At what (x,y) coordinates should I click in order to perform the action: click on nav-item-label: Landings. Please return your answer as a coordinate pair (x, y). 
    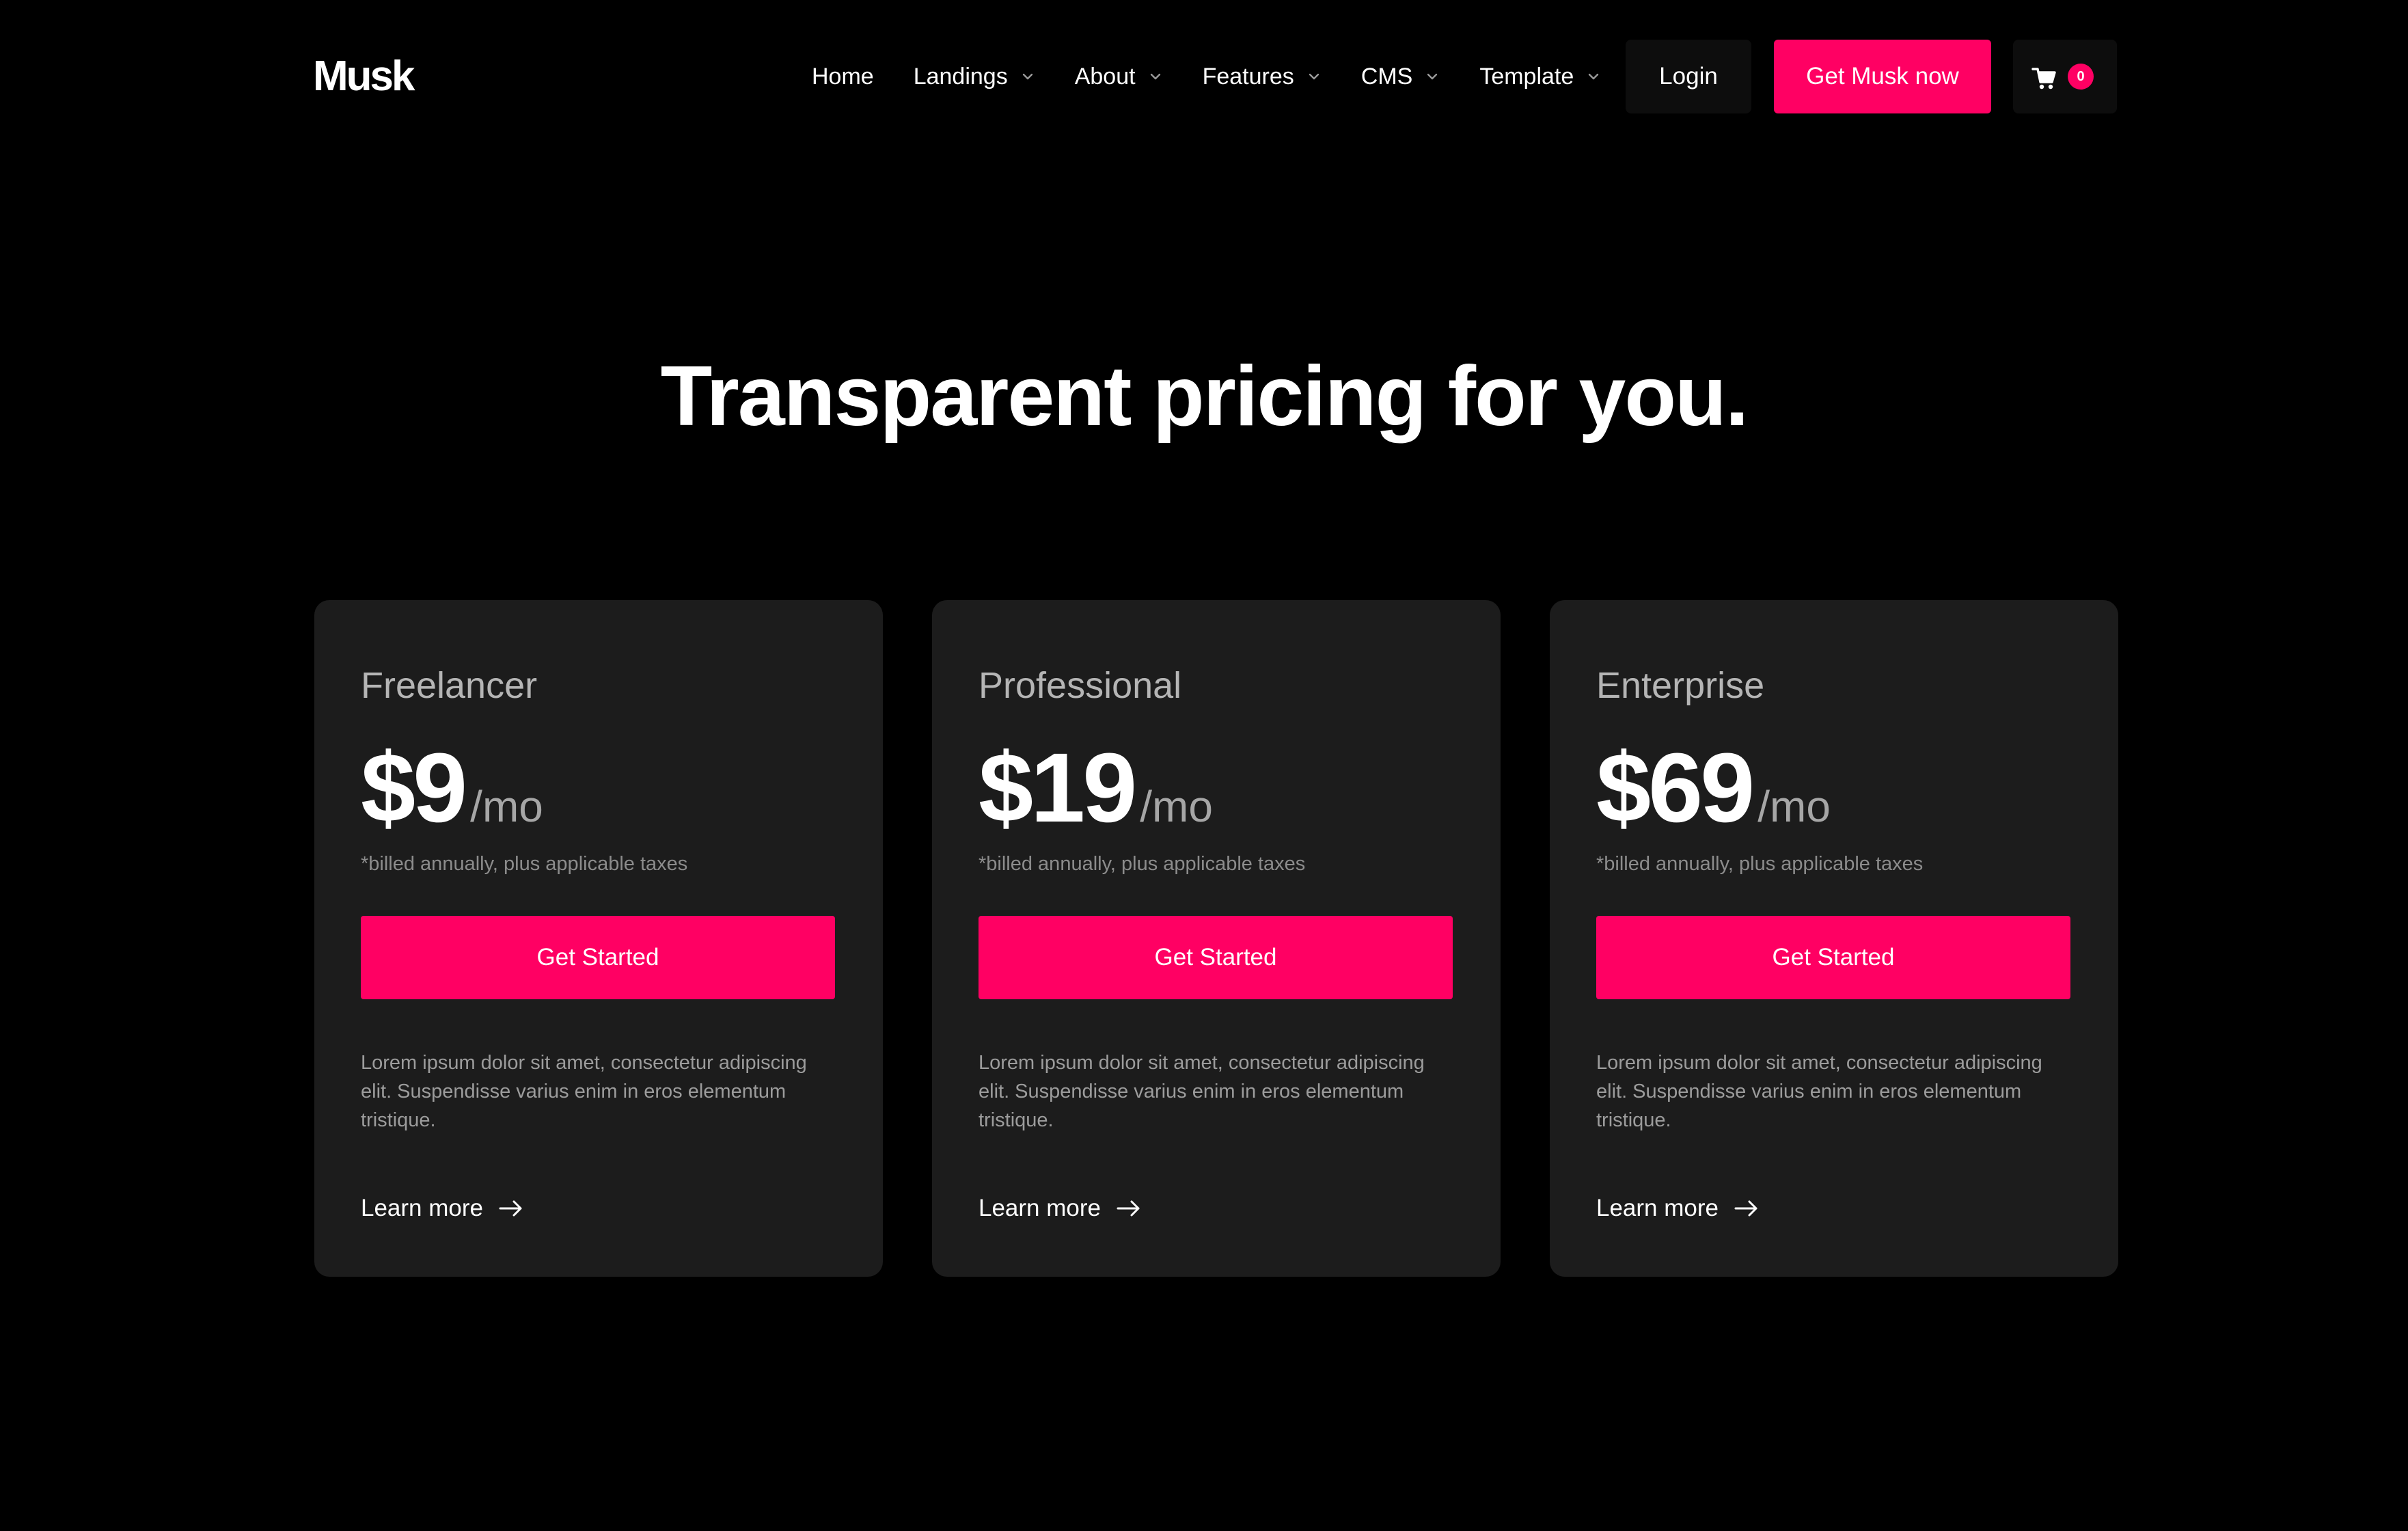
    Looking at the image, I should click on (961, 76).